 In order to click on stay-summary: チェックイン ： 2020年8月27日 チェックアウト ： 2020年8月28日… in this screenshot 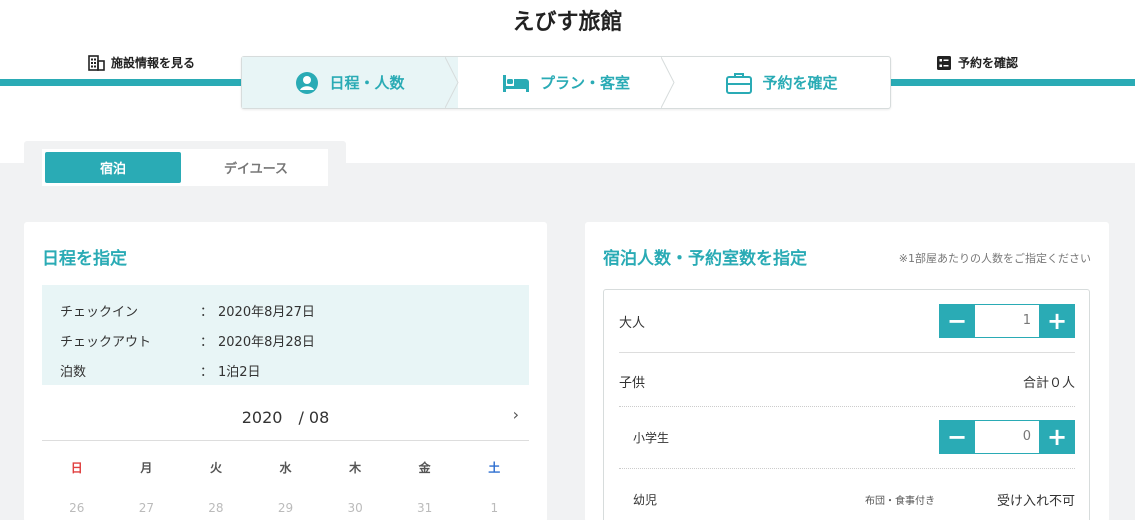, I will do `click(285, 335)`.